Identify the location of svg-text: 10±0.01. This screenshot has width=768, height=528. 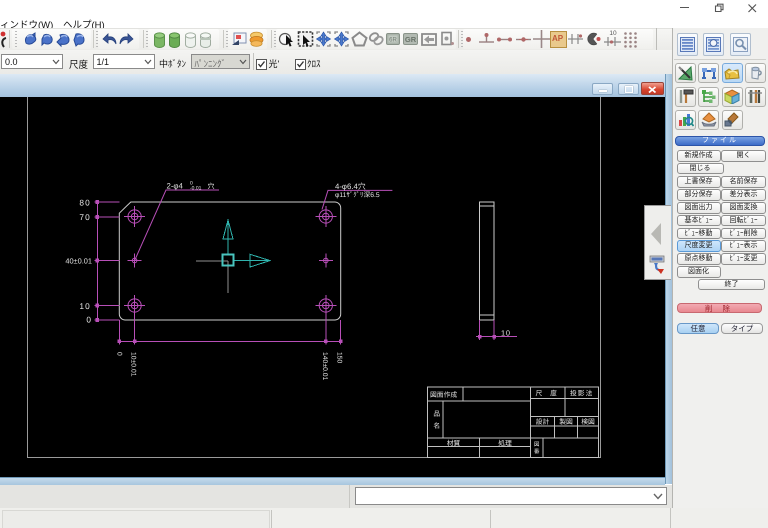
(133, 364).